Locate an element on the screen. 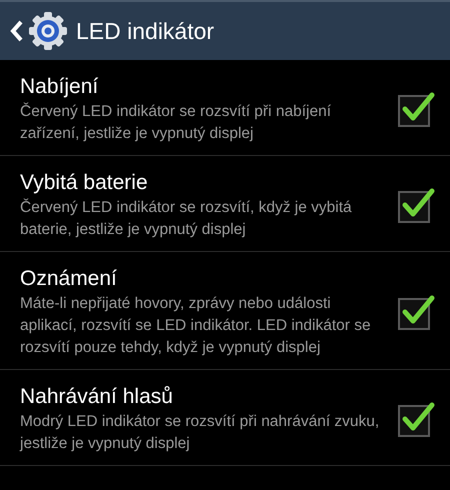 The height and width of the screenshot is (490, 450). back-icon is located at coordinates (17, 31).